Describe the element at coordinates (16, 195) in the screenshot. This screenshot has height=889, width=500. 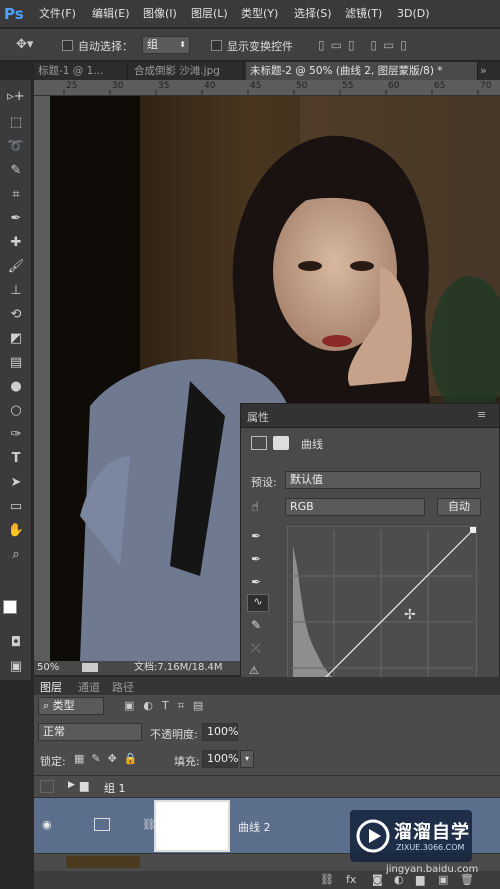
I see `crop-icon: ⌗` at that location.